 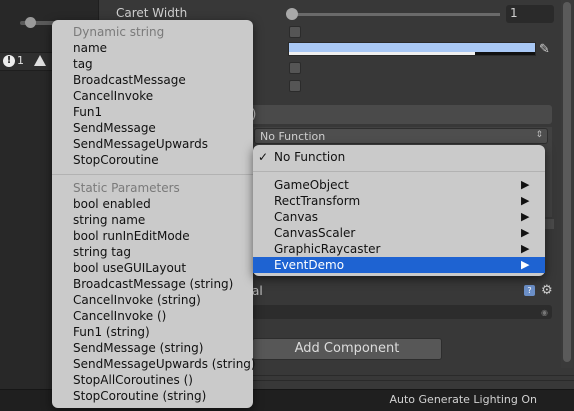 What do you see at coordinates (131, 236) in the screenshot?
I see `menu-item: bool runInEditMode` at bounding box center [131, 236].